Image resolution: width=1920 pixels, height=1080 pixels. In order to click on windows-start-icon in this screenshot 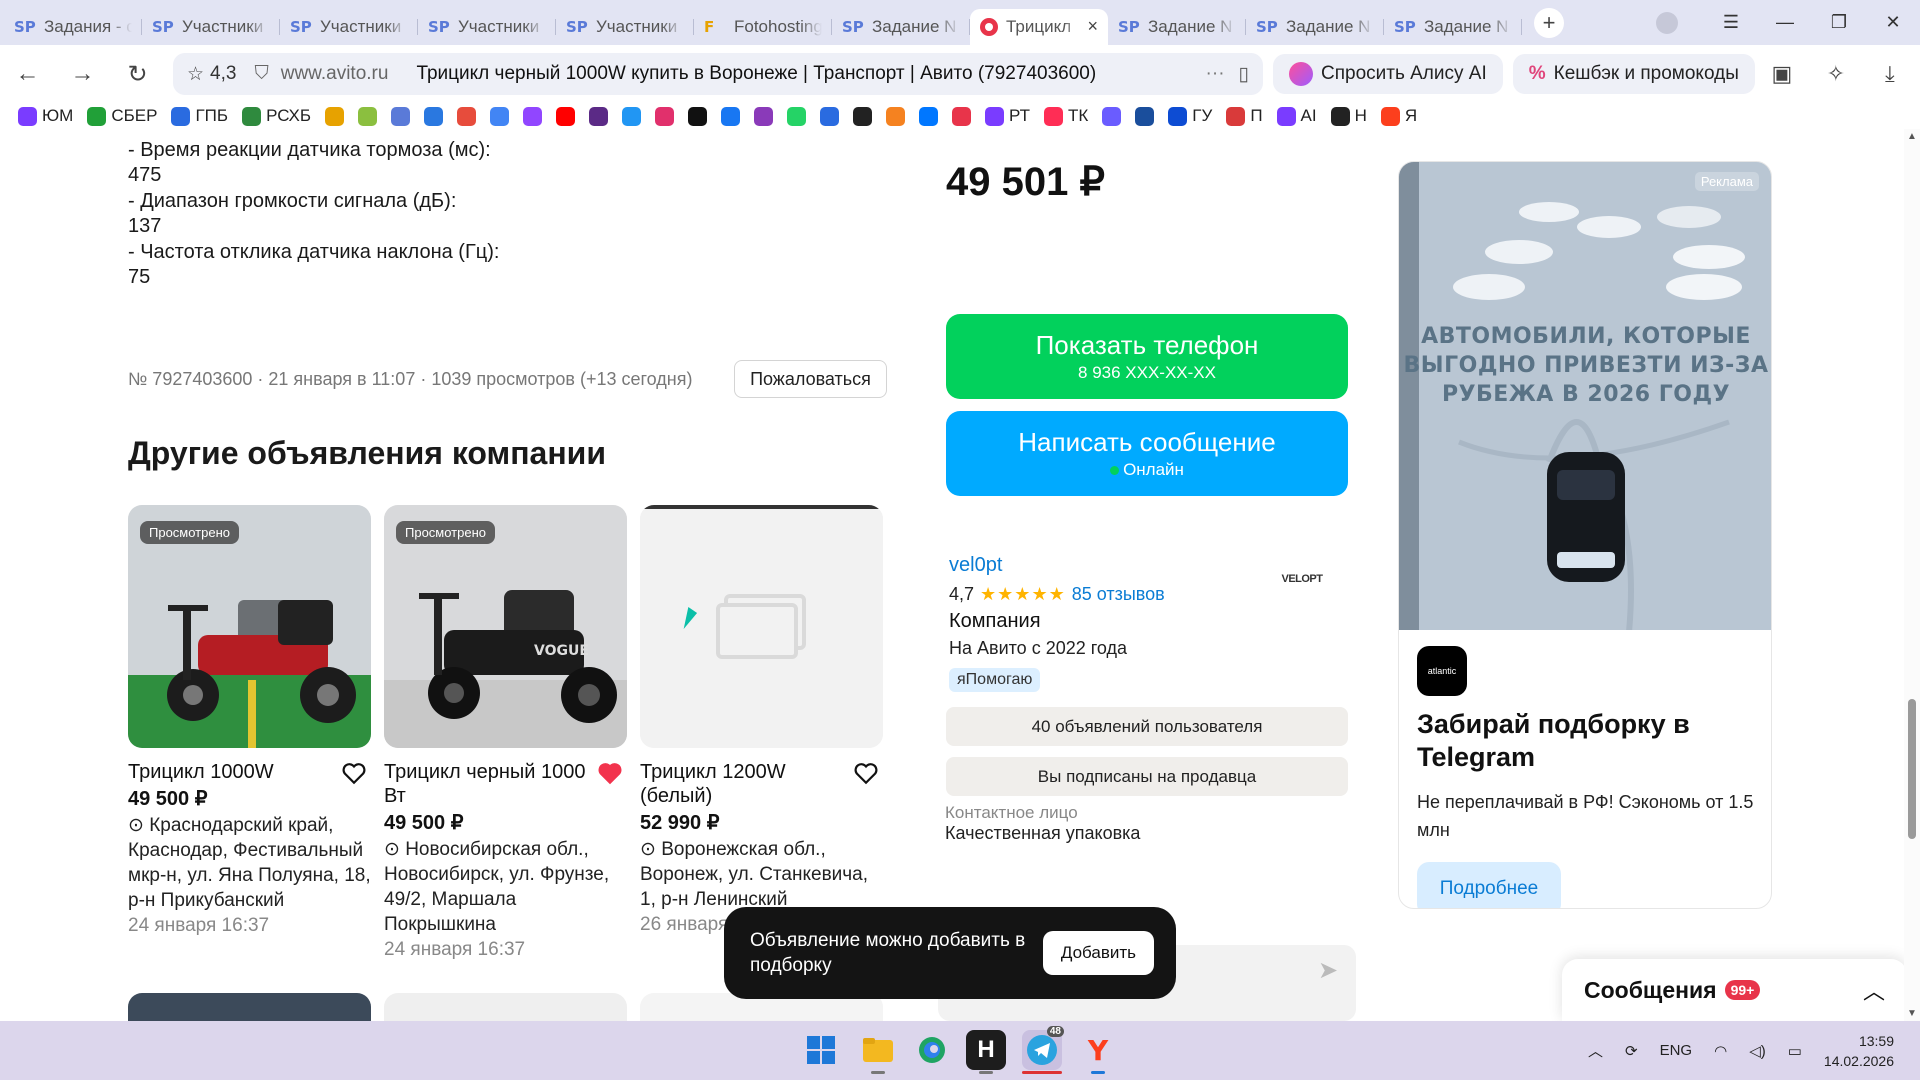, I will do `click(821, 1050)`.